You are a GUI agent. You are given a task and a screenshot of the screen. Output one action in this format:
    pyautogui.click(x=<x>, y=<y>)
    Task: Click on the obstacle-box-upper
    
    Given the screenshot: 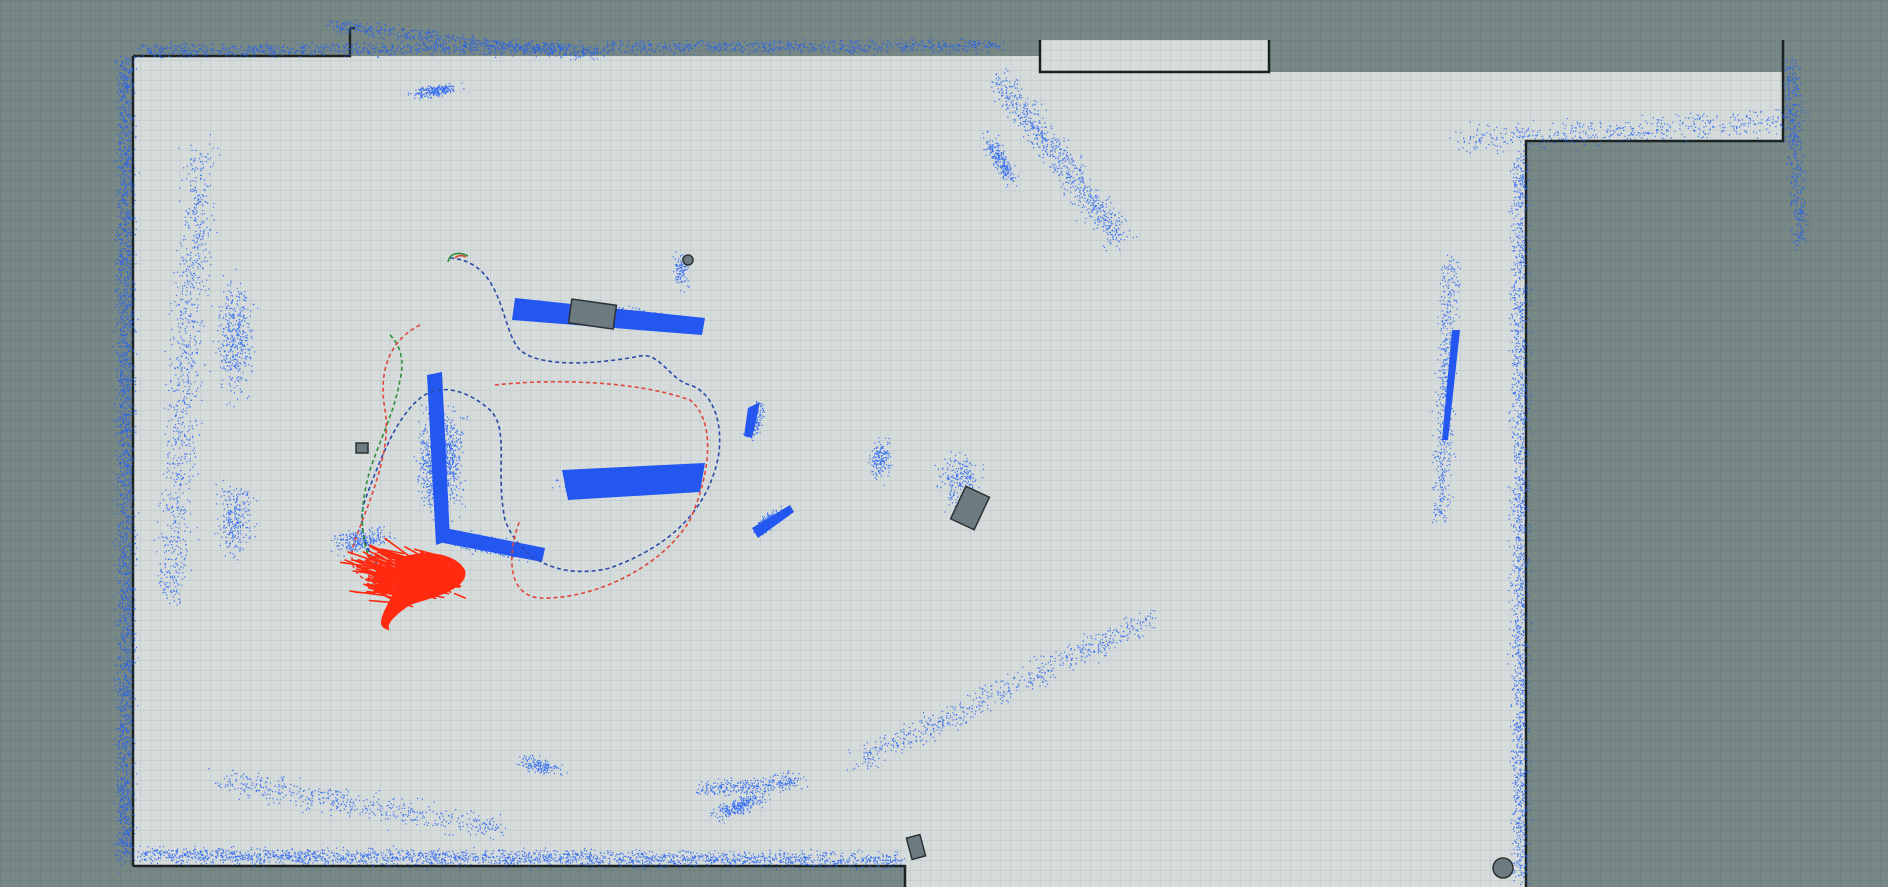 What is the action you would take?
    pyautogui.click(x=592, y=314)
    